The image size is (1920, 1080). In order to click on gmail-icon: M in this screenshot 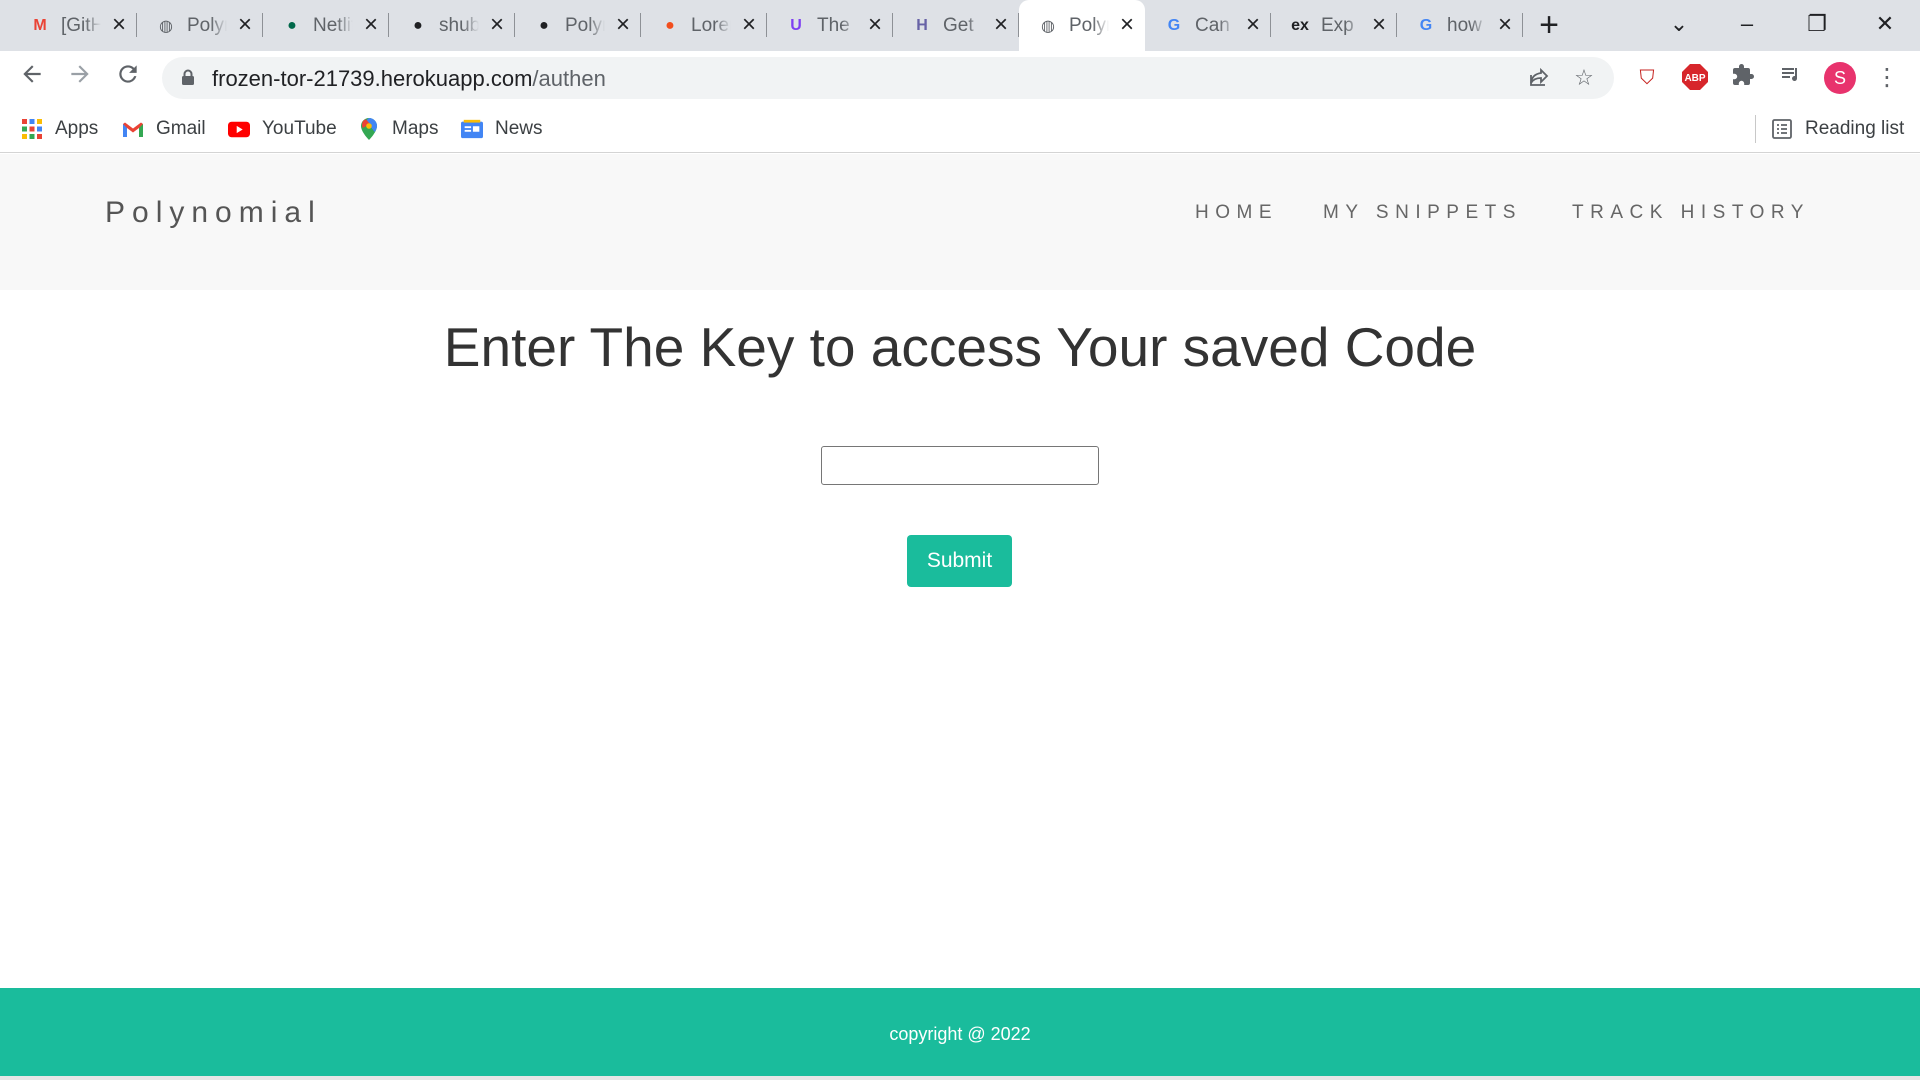, I will do `click(40, 25)`.